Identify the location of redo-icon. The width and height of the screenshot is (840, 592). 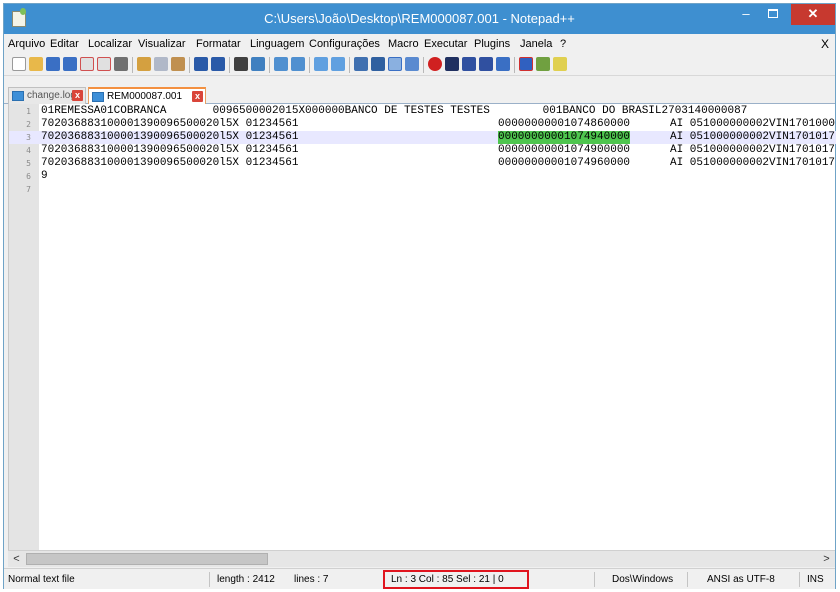
(218, 64).